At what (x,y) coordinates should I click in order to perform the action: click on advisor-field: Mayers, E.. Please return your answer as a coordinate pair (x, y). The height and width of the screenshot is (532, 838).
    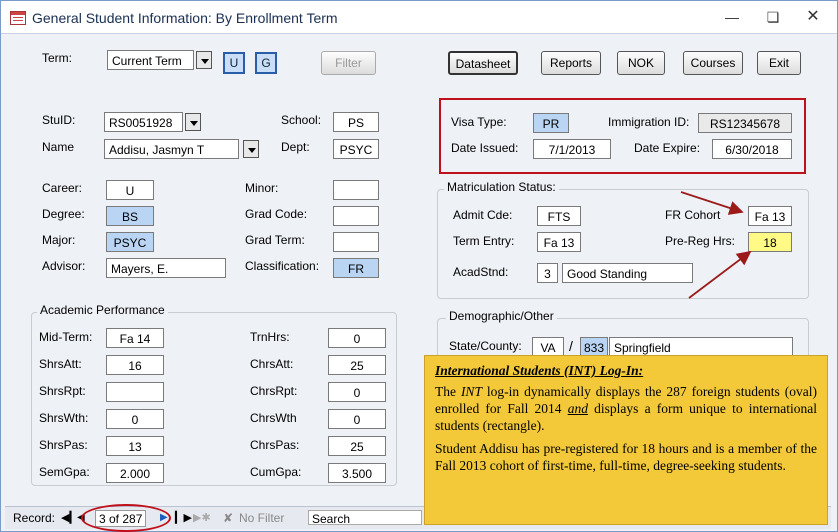
    Looking at the image, I should click on (166, 268).